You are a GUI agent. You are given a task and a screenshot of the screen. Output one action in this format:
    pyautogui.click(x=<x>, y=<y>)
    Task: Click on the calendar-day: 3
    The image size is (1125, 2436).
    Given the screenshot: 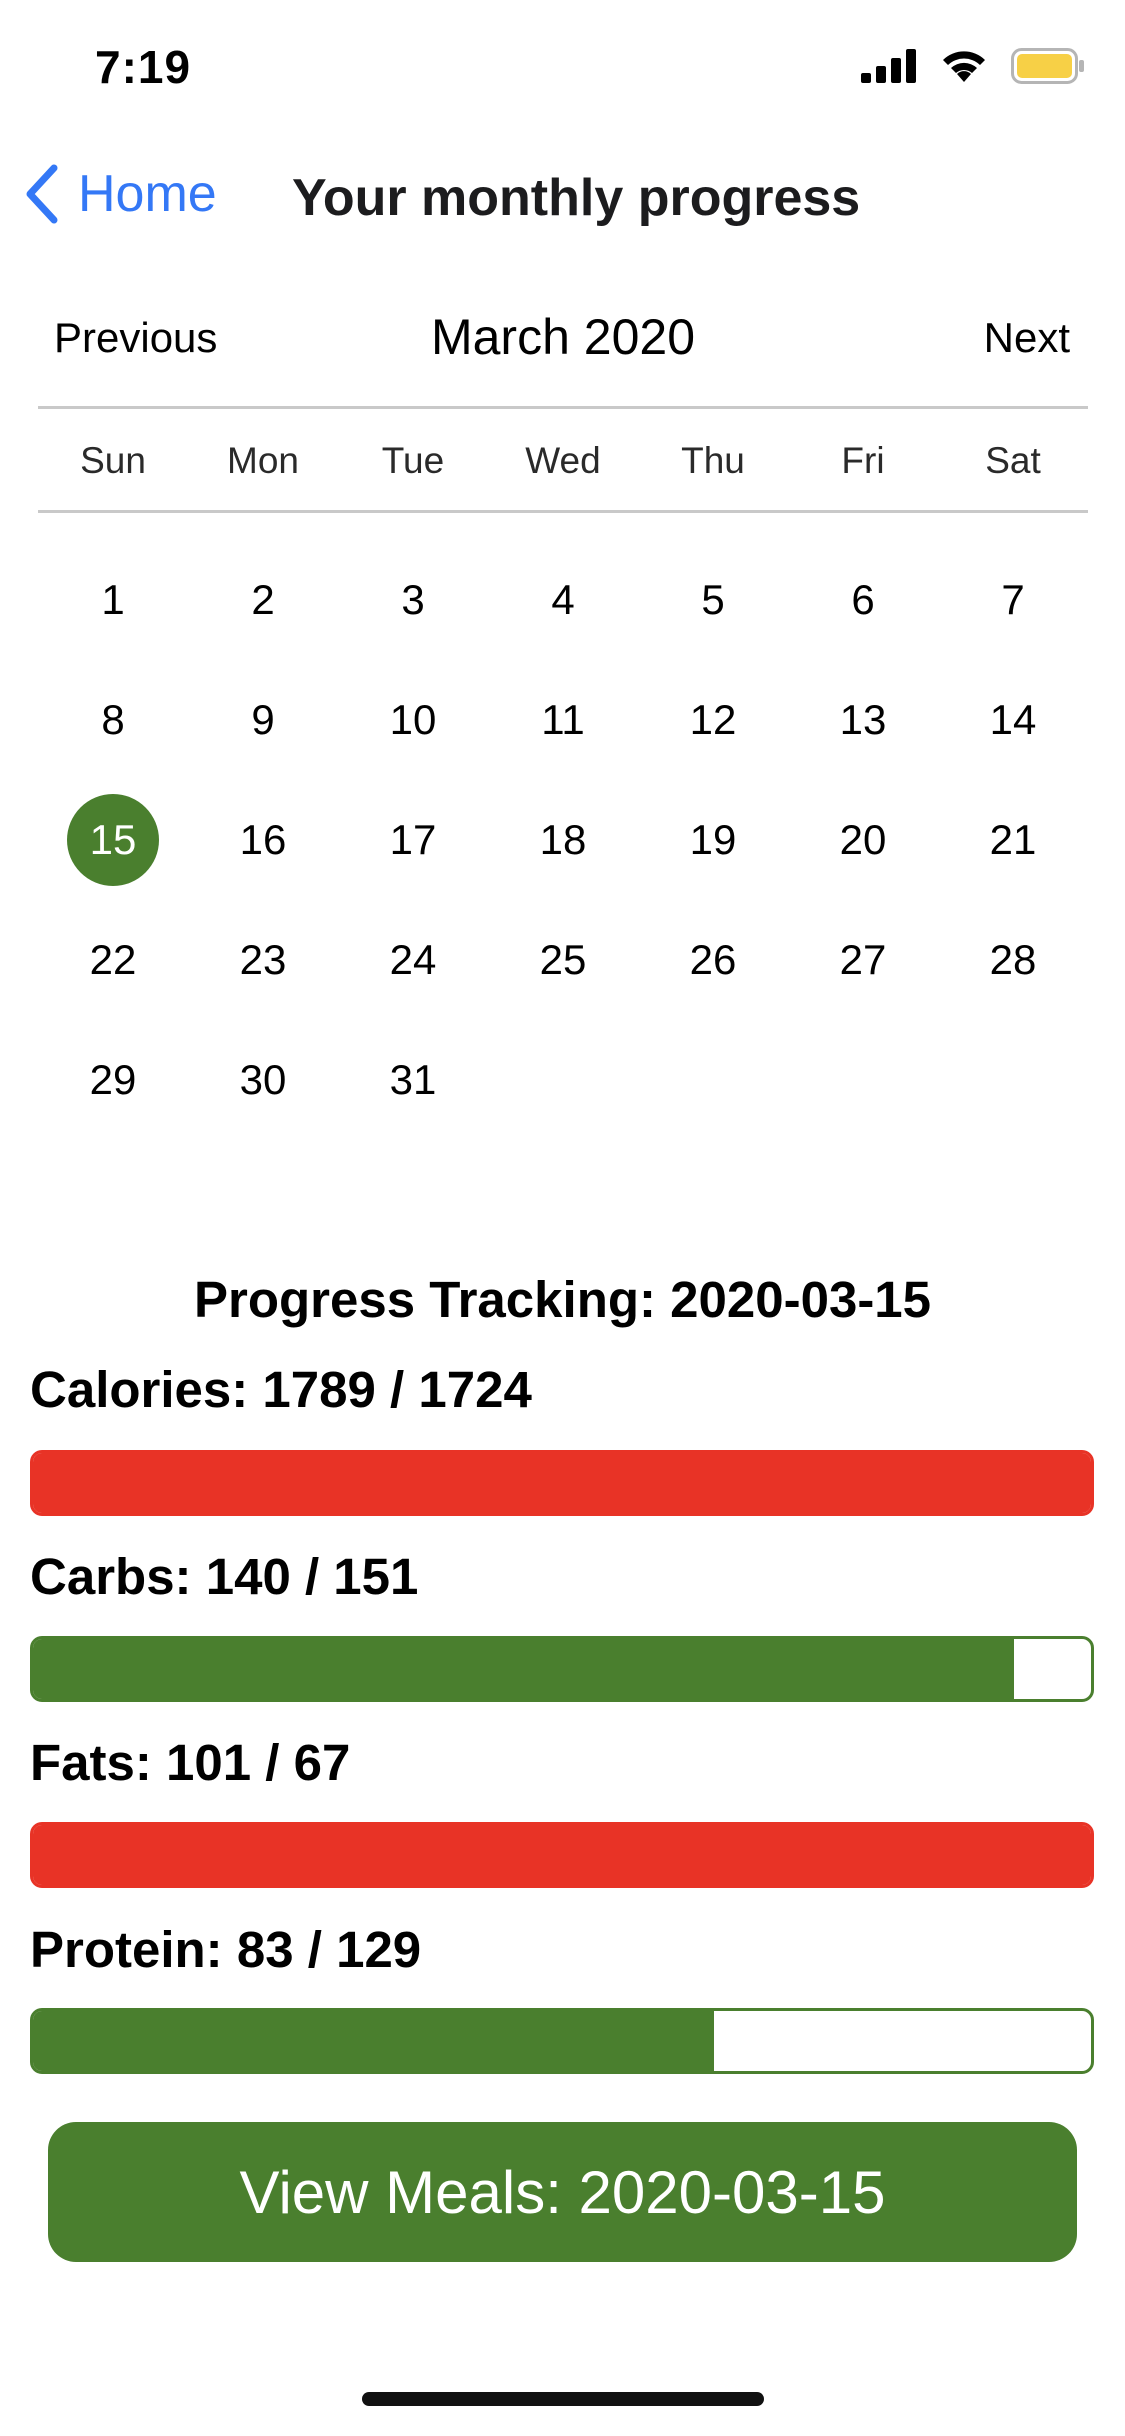 What is the action you would take?
    pyautogui.click(x=413, y=600)
    